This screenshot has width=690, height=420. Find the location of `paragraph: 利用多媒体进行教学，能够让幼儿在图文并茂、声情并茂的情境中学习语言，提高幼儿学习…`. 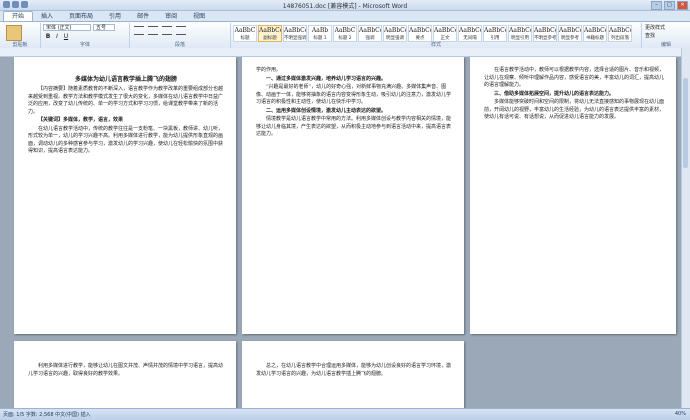

paragraph: 利用多媒体进行教学，能够让幼儿在图文并茂、声情并茂的情境中学习语言，提高幼儿学习… is located at coordinates (126, 370).